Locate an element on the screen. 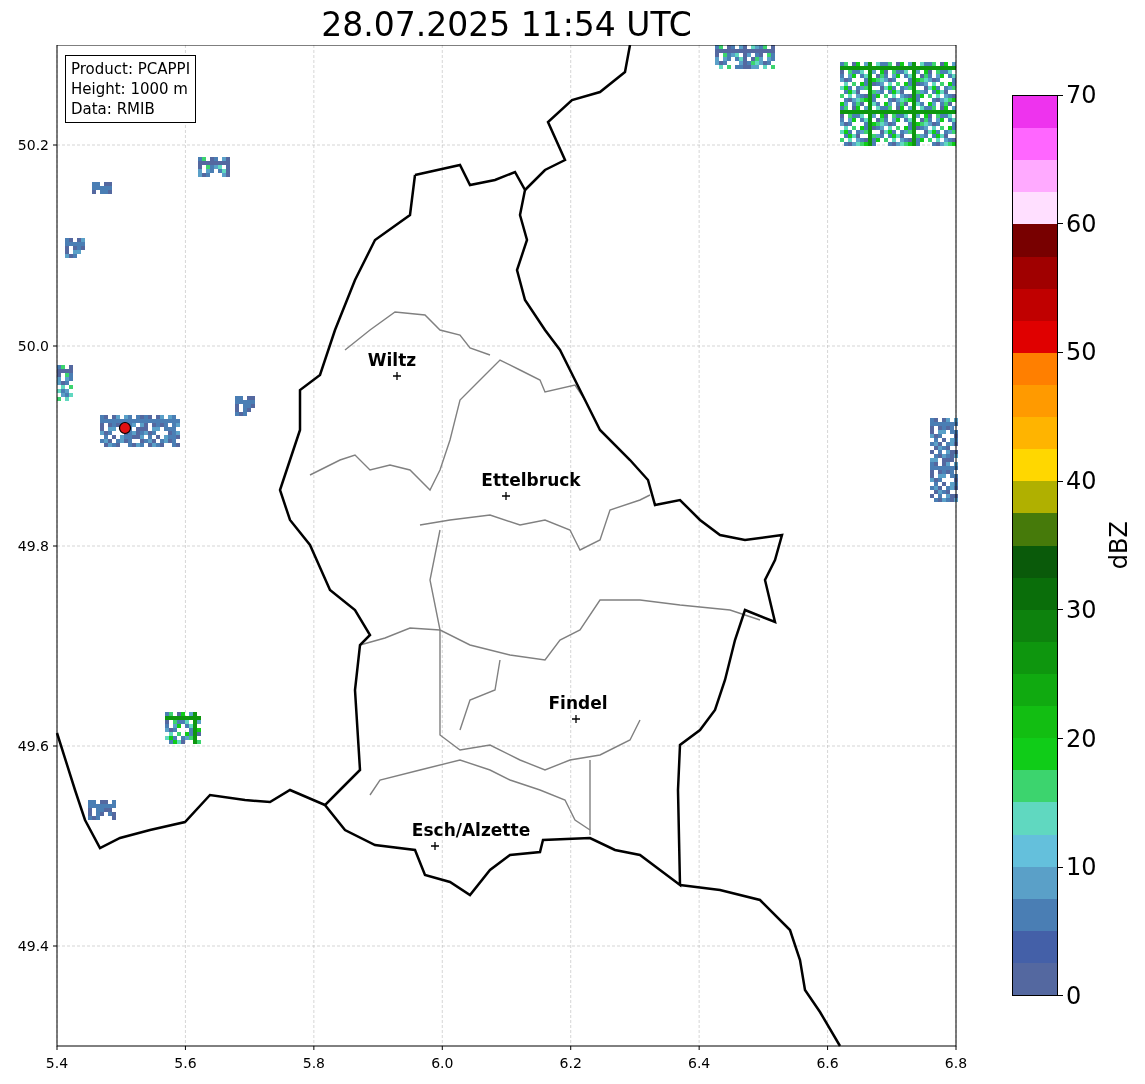  city-label: Esch/Alzette is located at coordinates (471, 830).